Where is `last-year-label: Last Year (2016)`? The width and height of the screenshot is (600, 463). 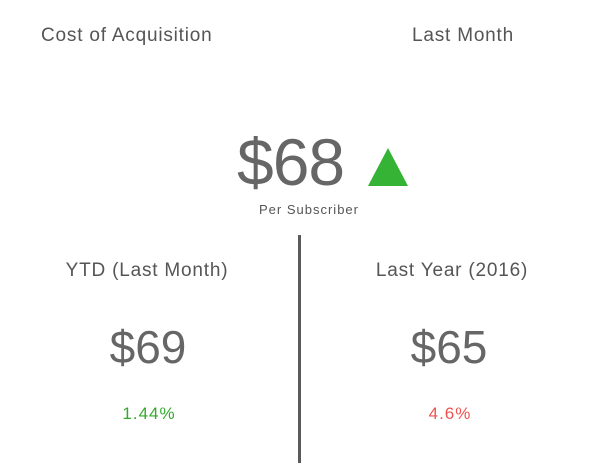
last-year-label: Last Year (2016) is located at coordinates (452, 270).